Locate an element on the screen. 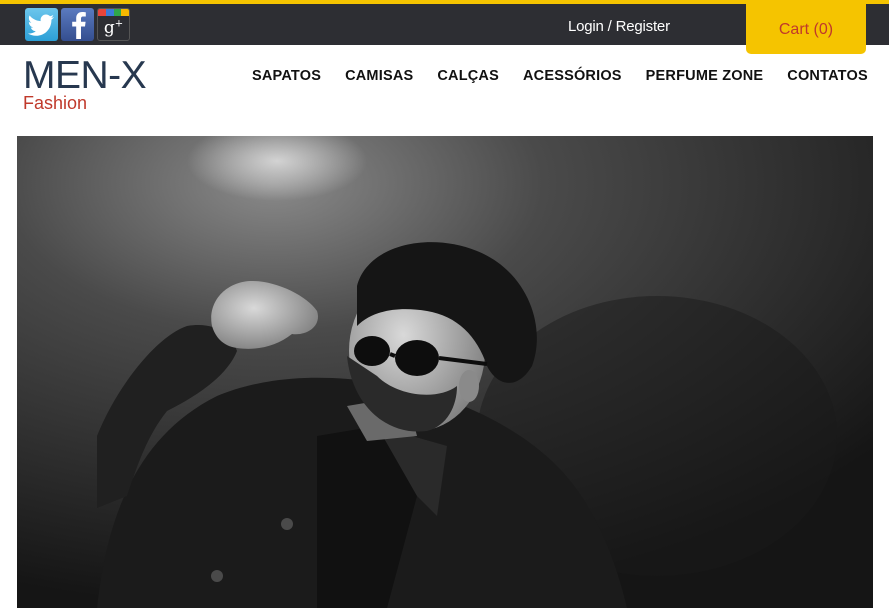  google-plus-icon: g+ is located at coordinates (113, 24).